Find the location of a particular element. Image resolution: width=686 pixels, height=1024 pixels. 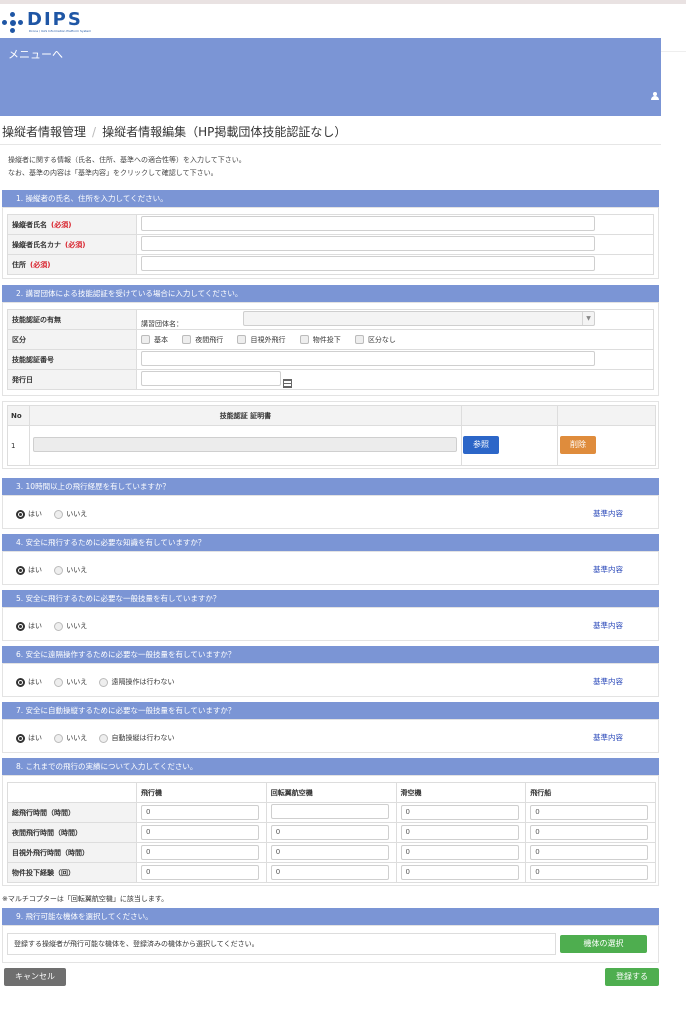

form-row: 操縦者氏名 (必須) is located at coordinates (330, 224).